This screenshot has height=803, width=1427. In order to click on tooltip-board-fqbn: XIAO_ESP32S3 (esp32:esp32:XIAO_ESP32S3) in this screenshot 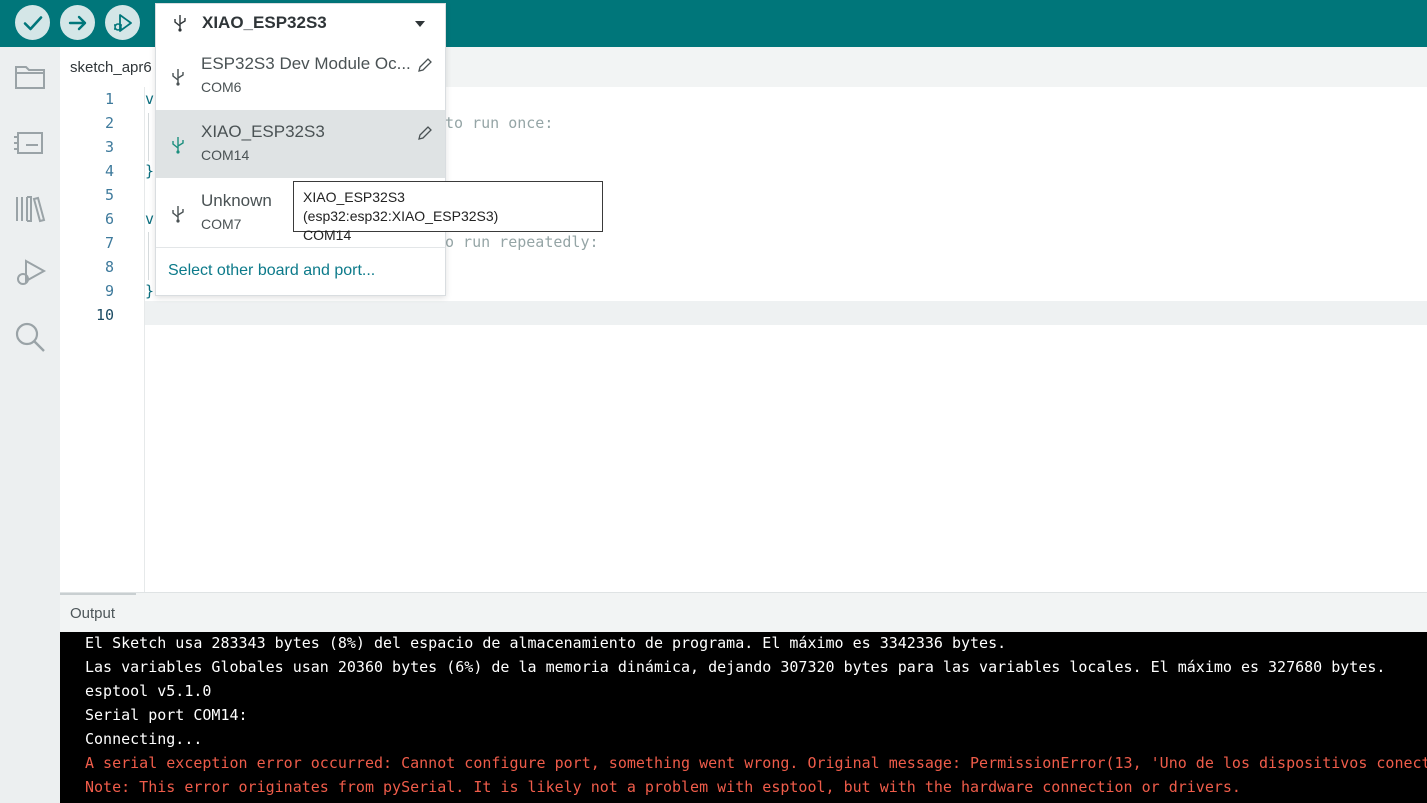, I will do `click(401, 206)`.